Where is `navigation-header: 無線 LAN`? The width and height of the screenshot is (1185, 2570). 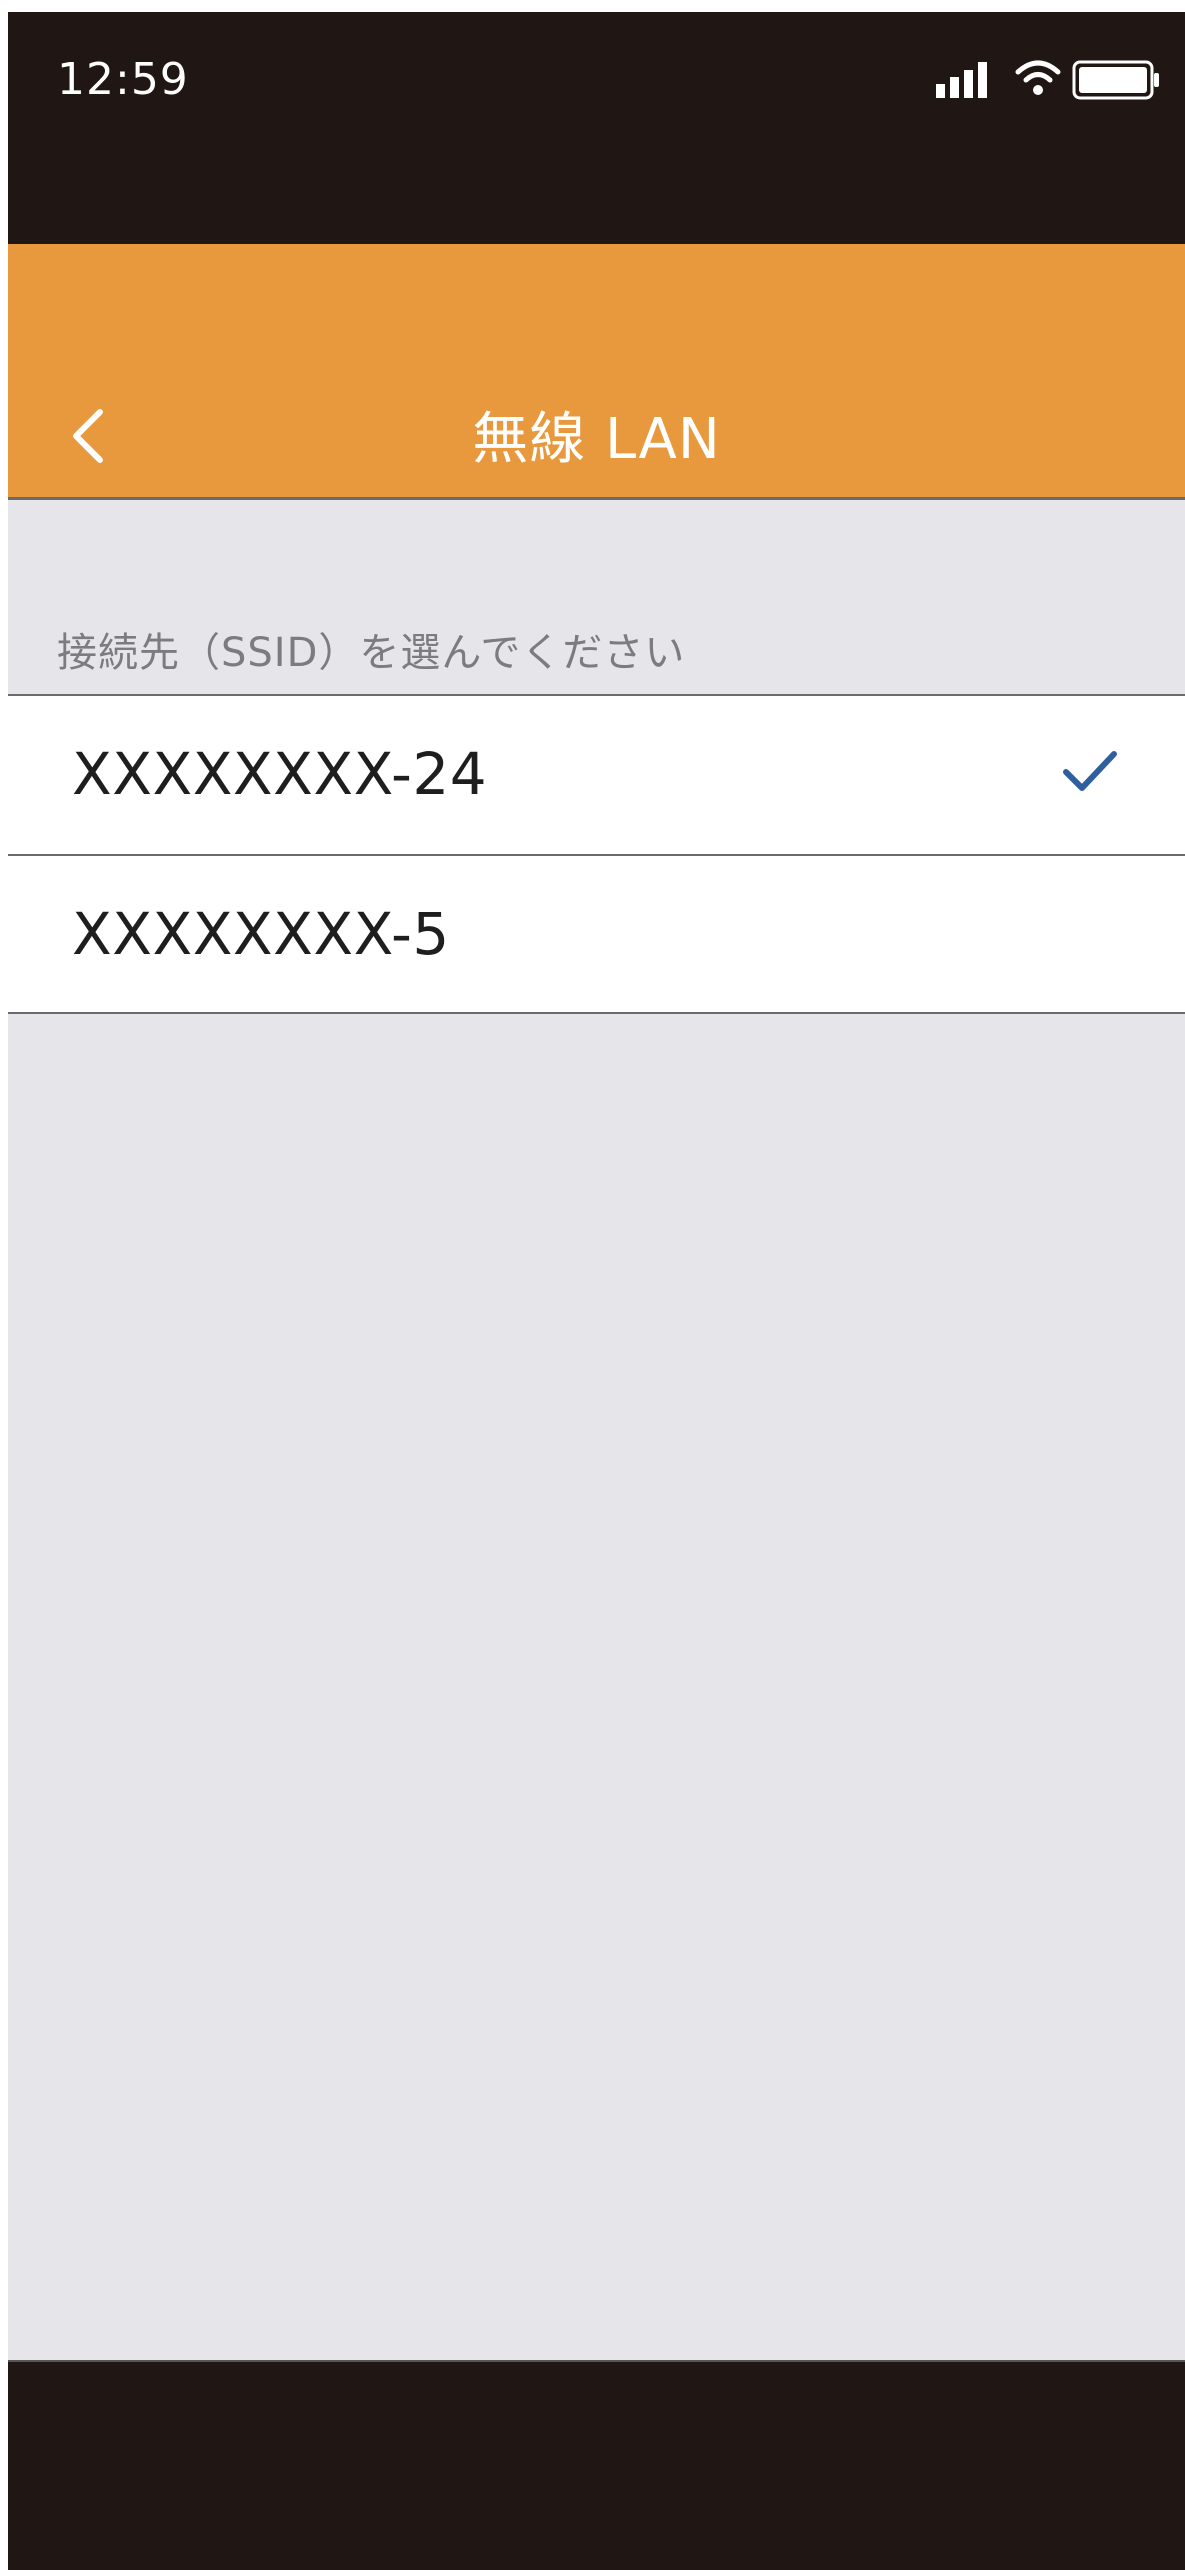
navigation-header: 無線 LAN is located at coordinates (596, 372).